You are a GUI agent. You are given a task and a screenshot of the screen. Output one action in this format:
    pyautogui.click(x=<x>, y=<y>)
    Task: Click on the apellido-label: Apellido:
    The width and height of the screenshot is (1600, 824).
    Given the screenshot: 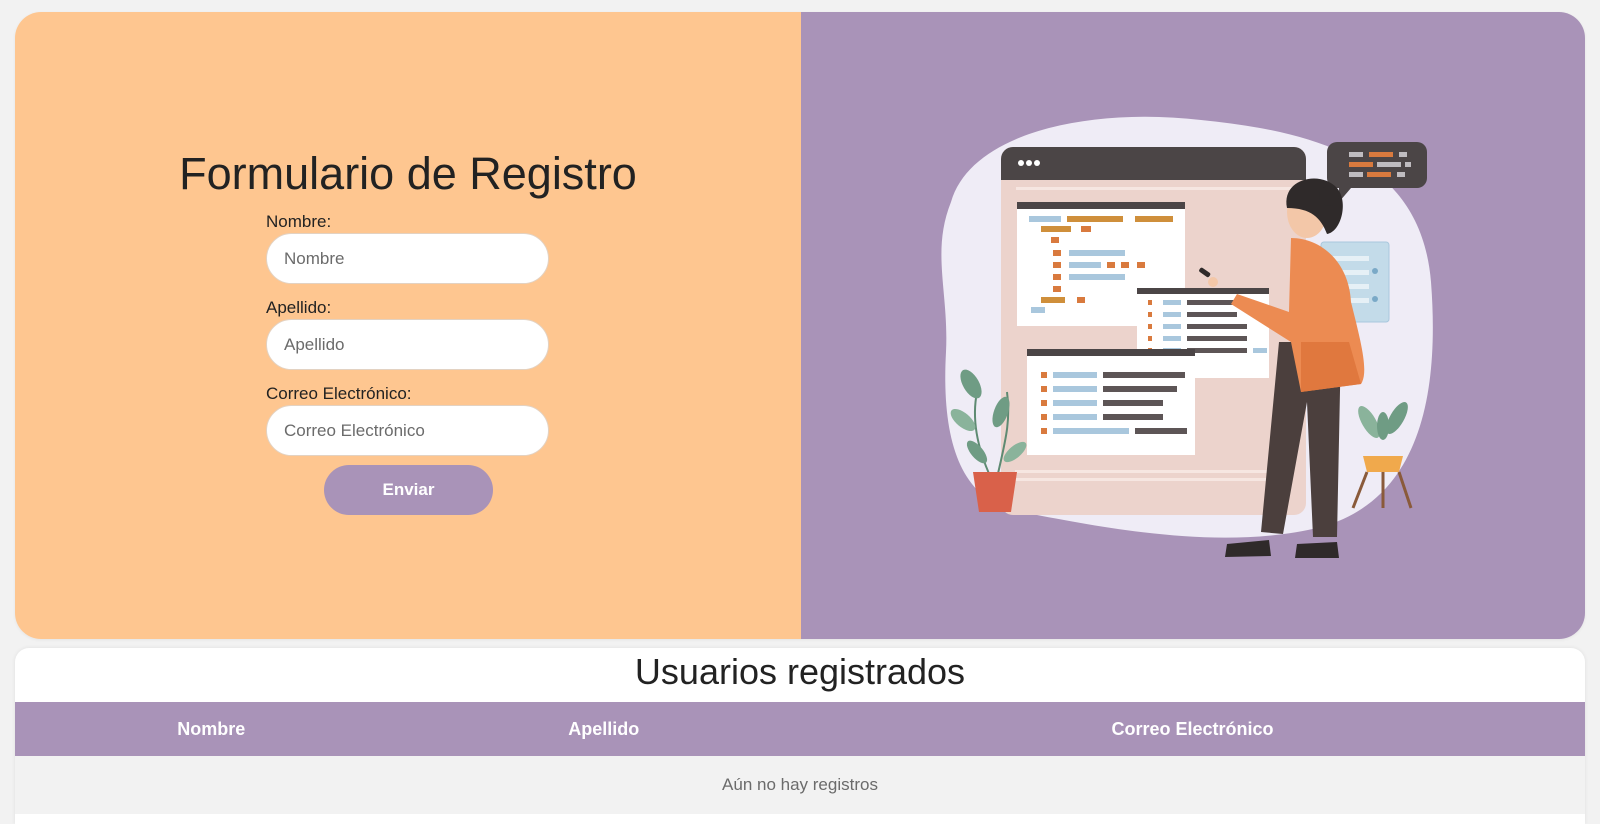 What is the action you would take?
    pyautogui.click(x=299, y=307)
    